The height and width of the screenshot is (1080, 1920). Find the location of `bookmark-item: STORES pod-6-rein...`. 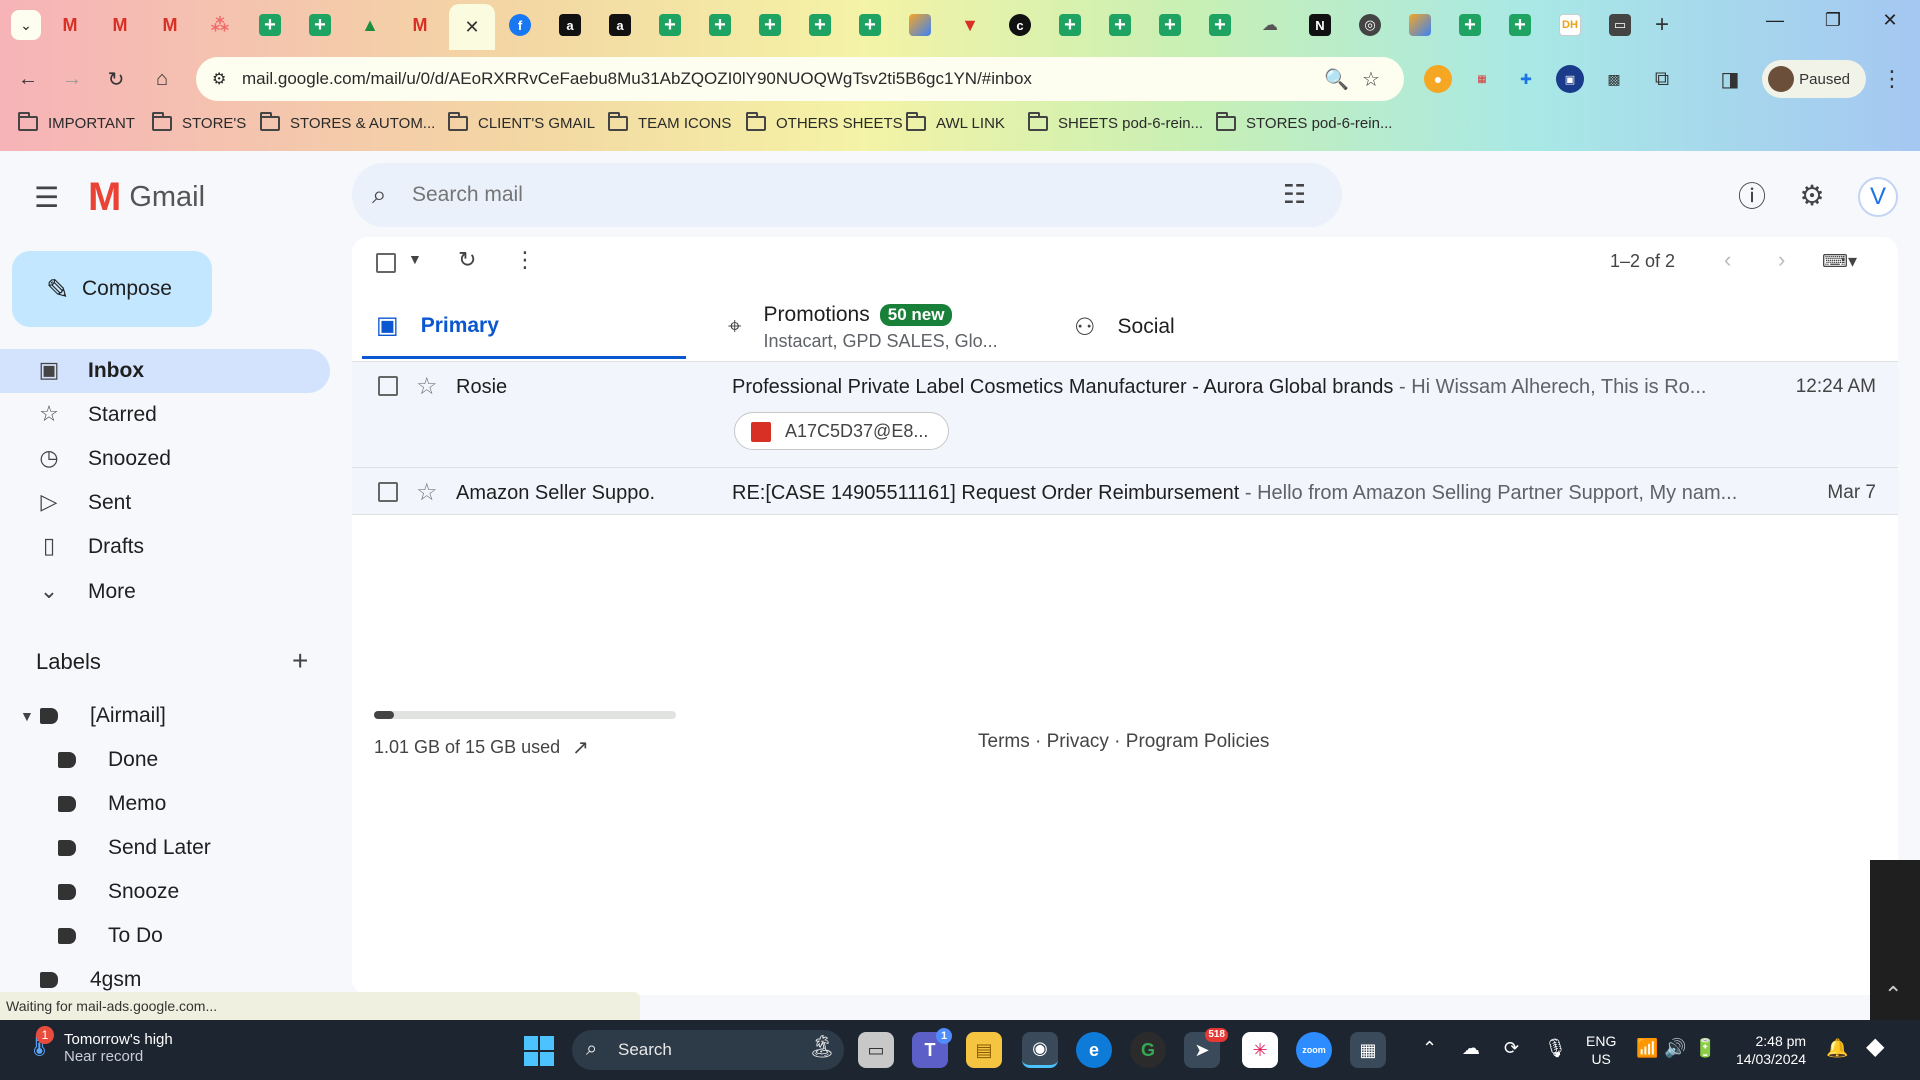

bookmark-item: STORES pod-6-rein... is located at coordinates (1304, 122).